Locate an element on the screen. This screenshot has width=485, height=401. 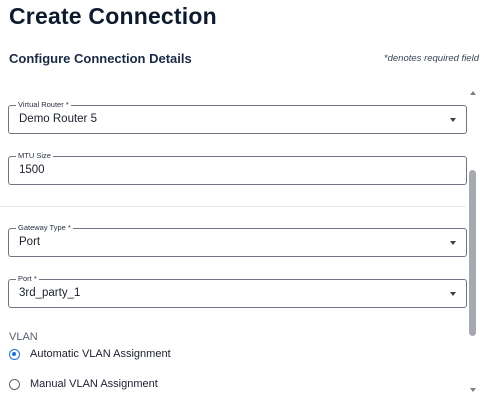
radio-manual-vlan: Manual VLAN Assignment is located at coordinates (83, 384).